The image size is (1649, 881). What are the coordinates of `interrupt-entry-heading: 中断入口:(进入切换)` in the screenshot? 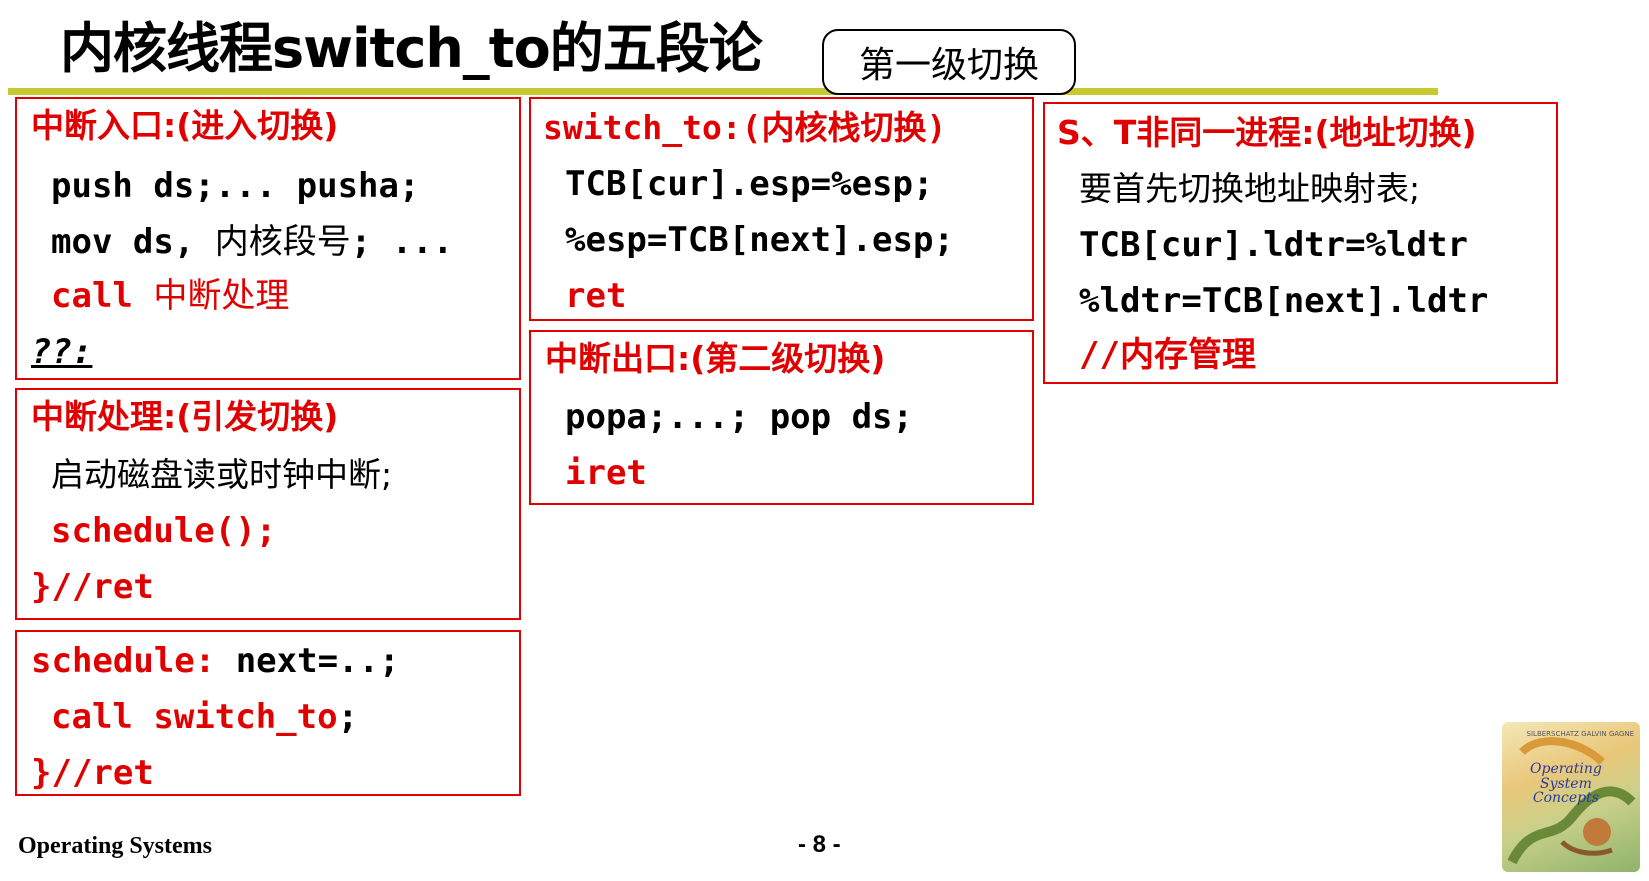 It's located at (185, 125).